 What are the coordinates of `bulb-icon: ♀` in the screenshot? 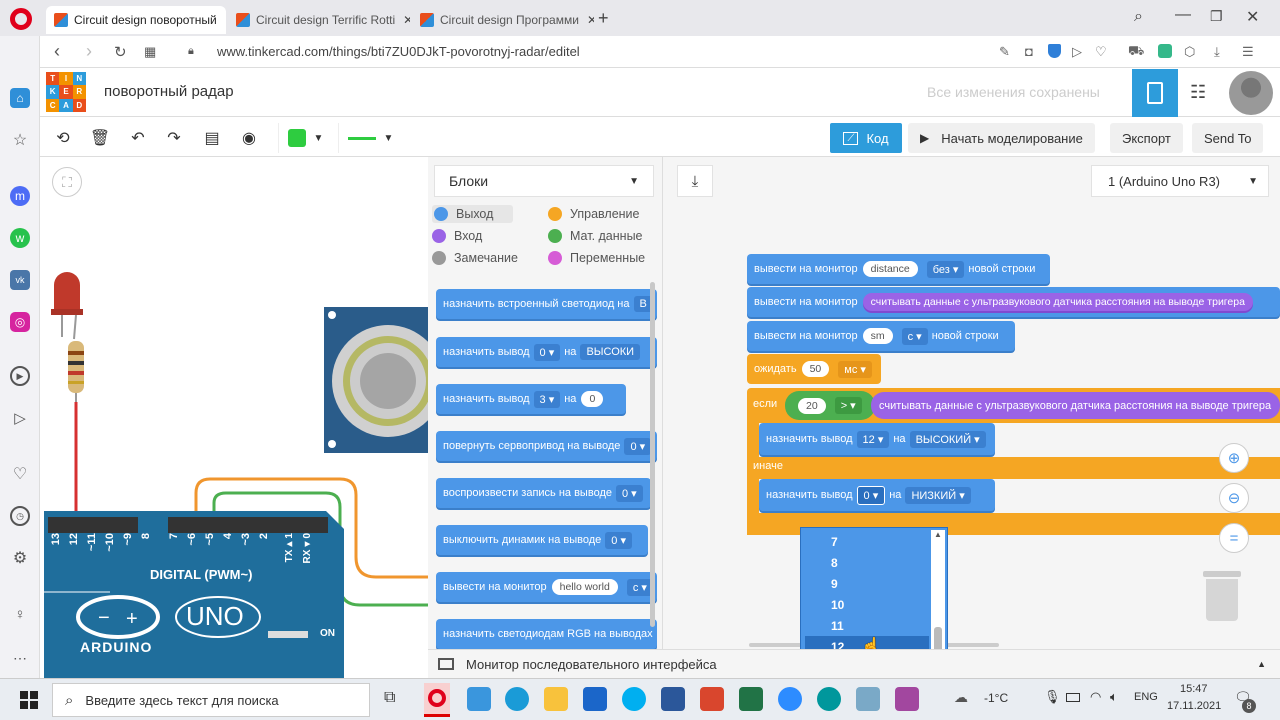 It's located at (20, 614).